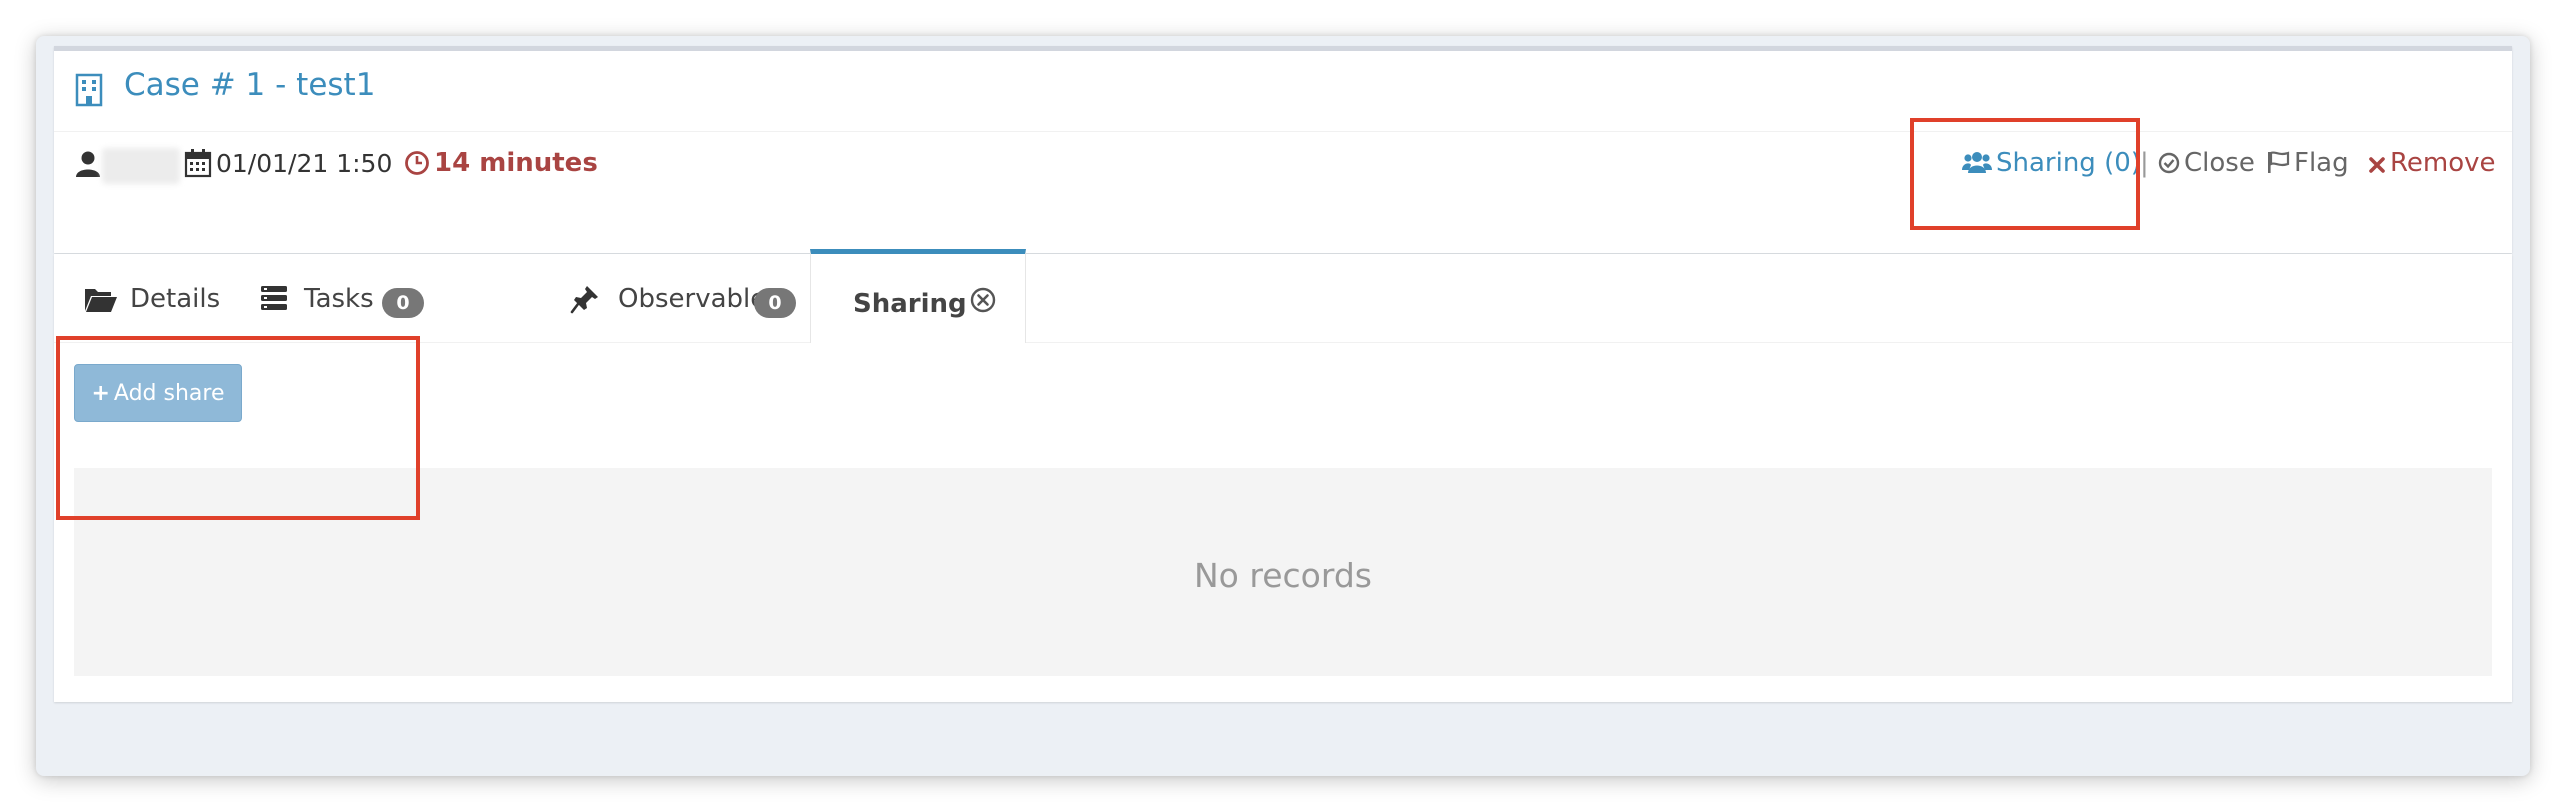  I want to click on observables-count-badge: 0, so click(775, 303).